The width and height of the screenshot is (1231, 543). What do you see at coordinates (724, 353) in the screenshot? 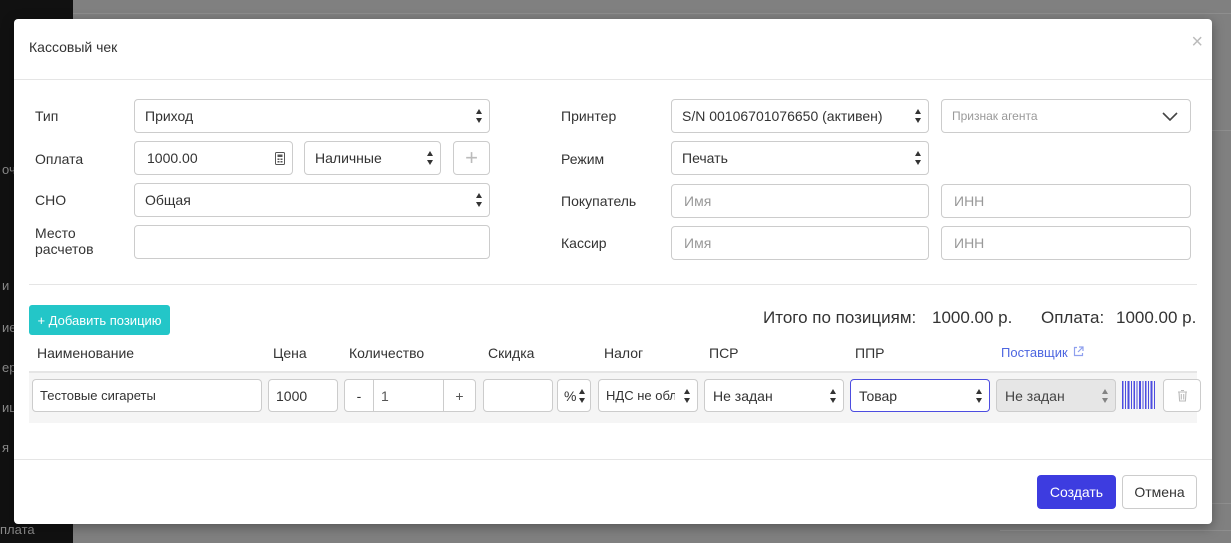
I see `column-header-psr: ПСР` at bounding box center [724, 353].